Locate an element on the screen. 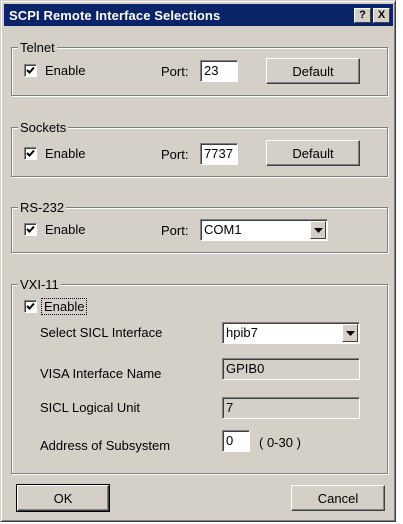 This screenshot has width=403, height=524. telnet-group-label: Telnet is located at coordinates (37, 47).